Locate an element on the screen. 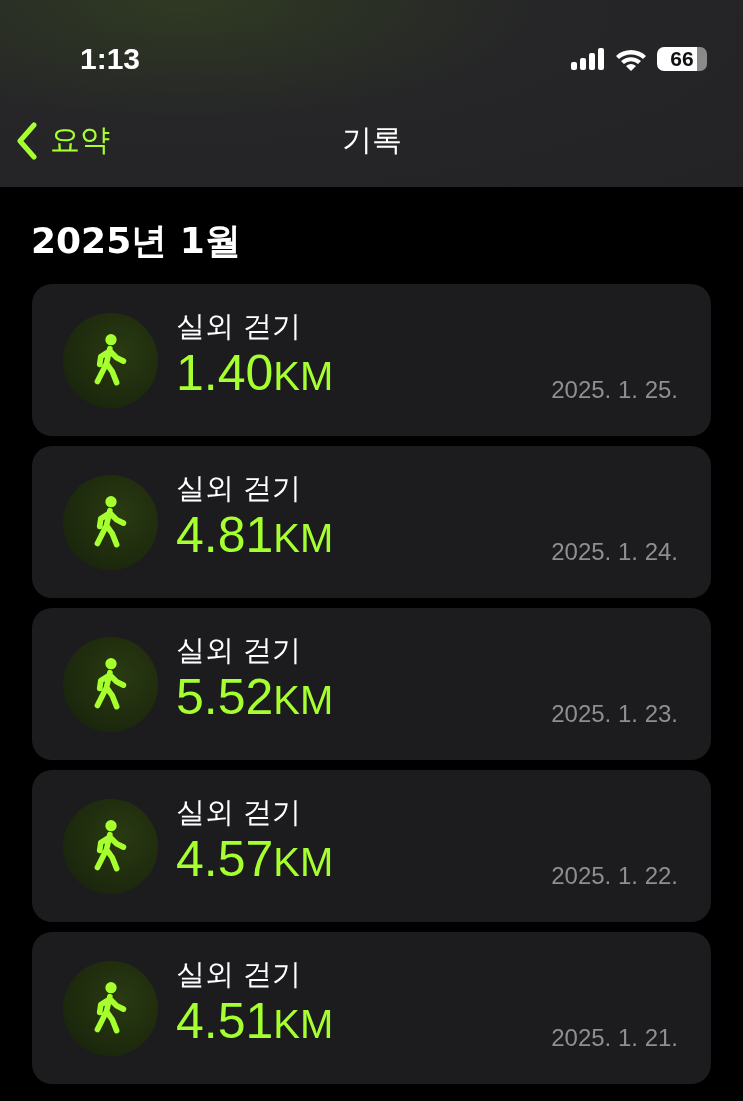 This screenshot has width=743, height=1101. battery-level: 66 is located at coordinates (682, 59).